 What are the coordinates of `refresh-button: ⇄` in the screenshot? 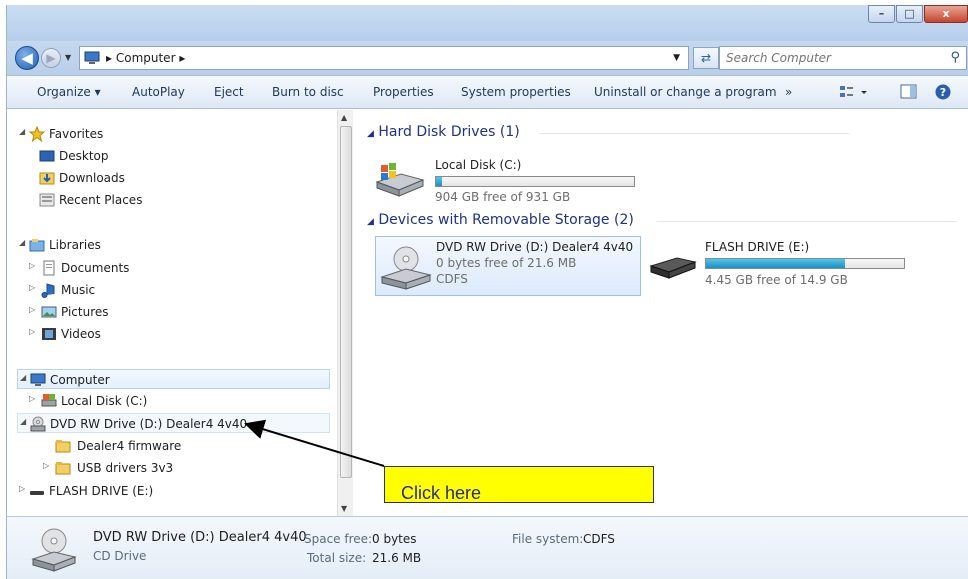 It's located at (706, 58).